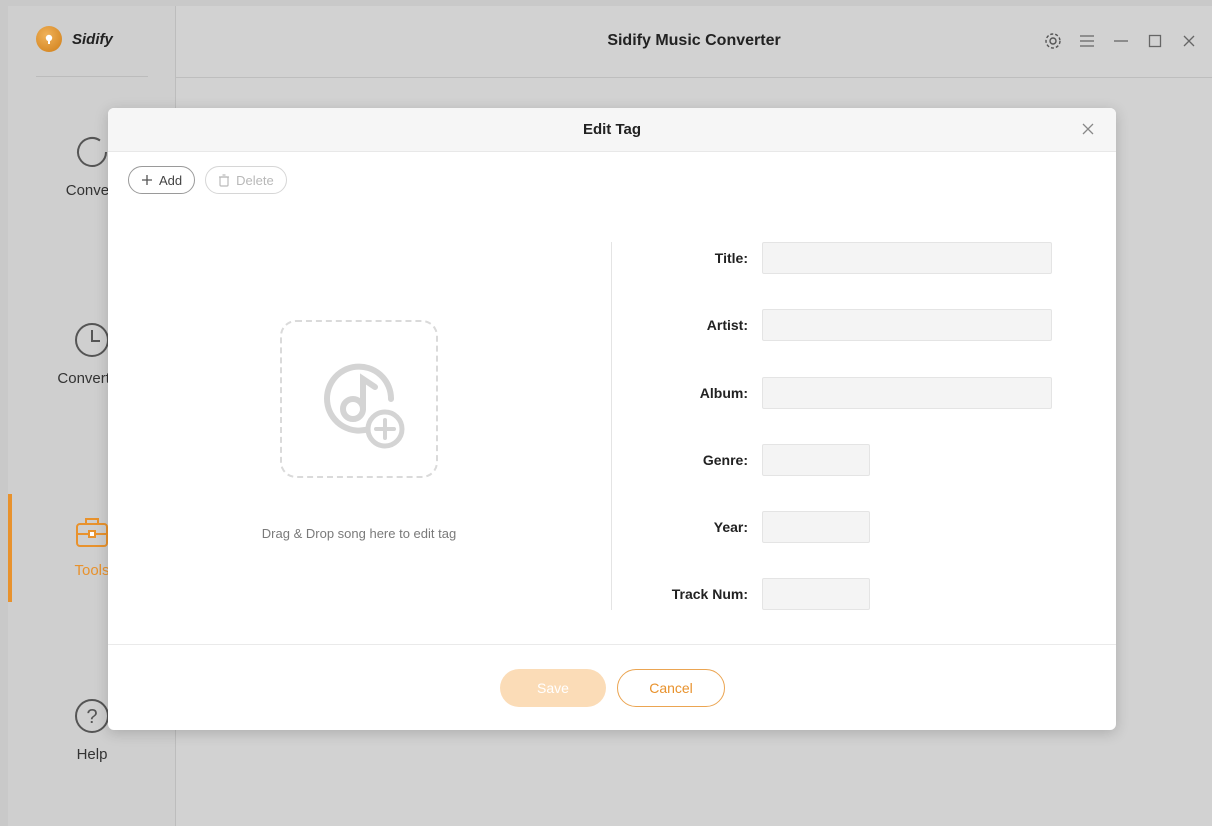  I want to click on sidify-logo-icon, so click(49, 39).